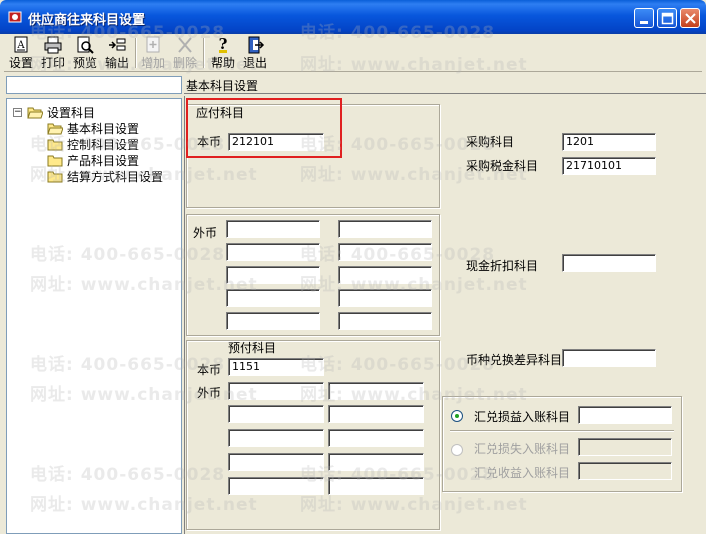 The height and width of the screenshot is (534, 706). What do you see at coordinates (502, 266) in the screenshot?
I see `cash-discount-label: 现金折扣科目` at bounding box center [502, 266].